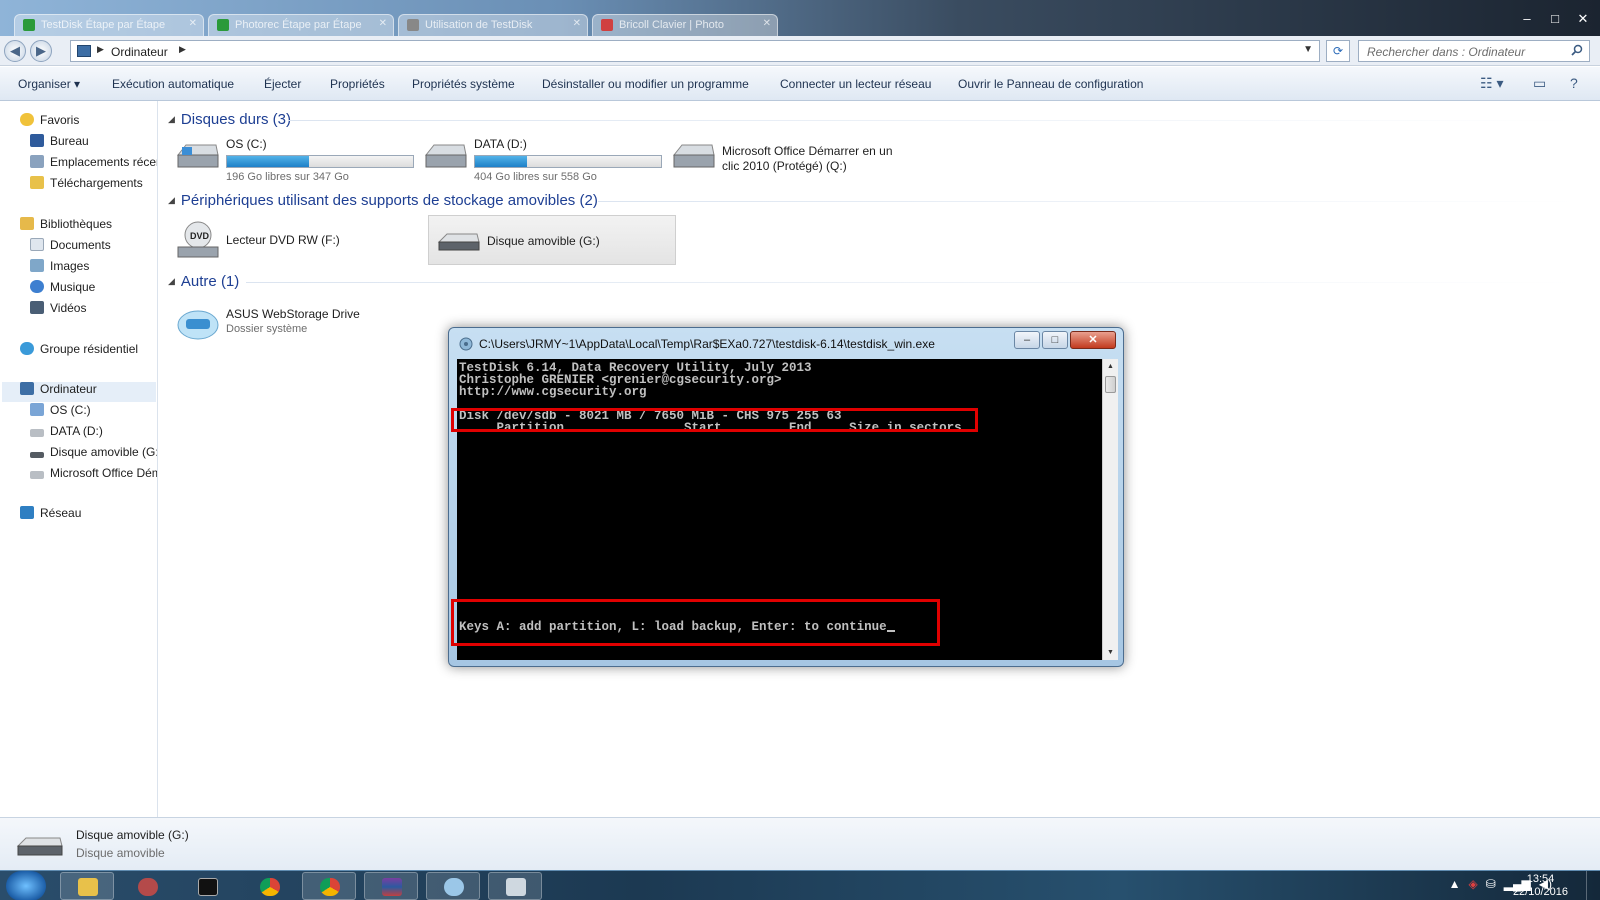  I want to click on windows-drive-icon, so click(197, 156).